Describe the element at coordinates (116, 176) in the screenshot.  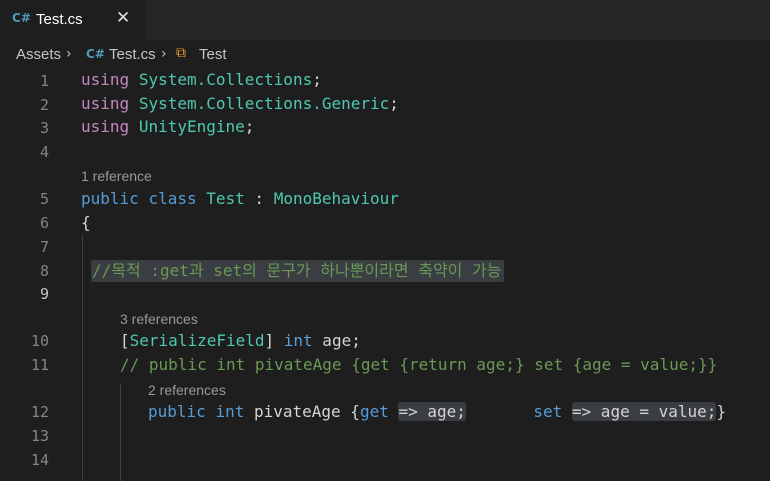
I see `codelens-references: 1 reference` at that location.